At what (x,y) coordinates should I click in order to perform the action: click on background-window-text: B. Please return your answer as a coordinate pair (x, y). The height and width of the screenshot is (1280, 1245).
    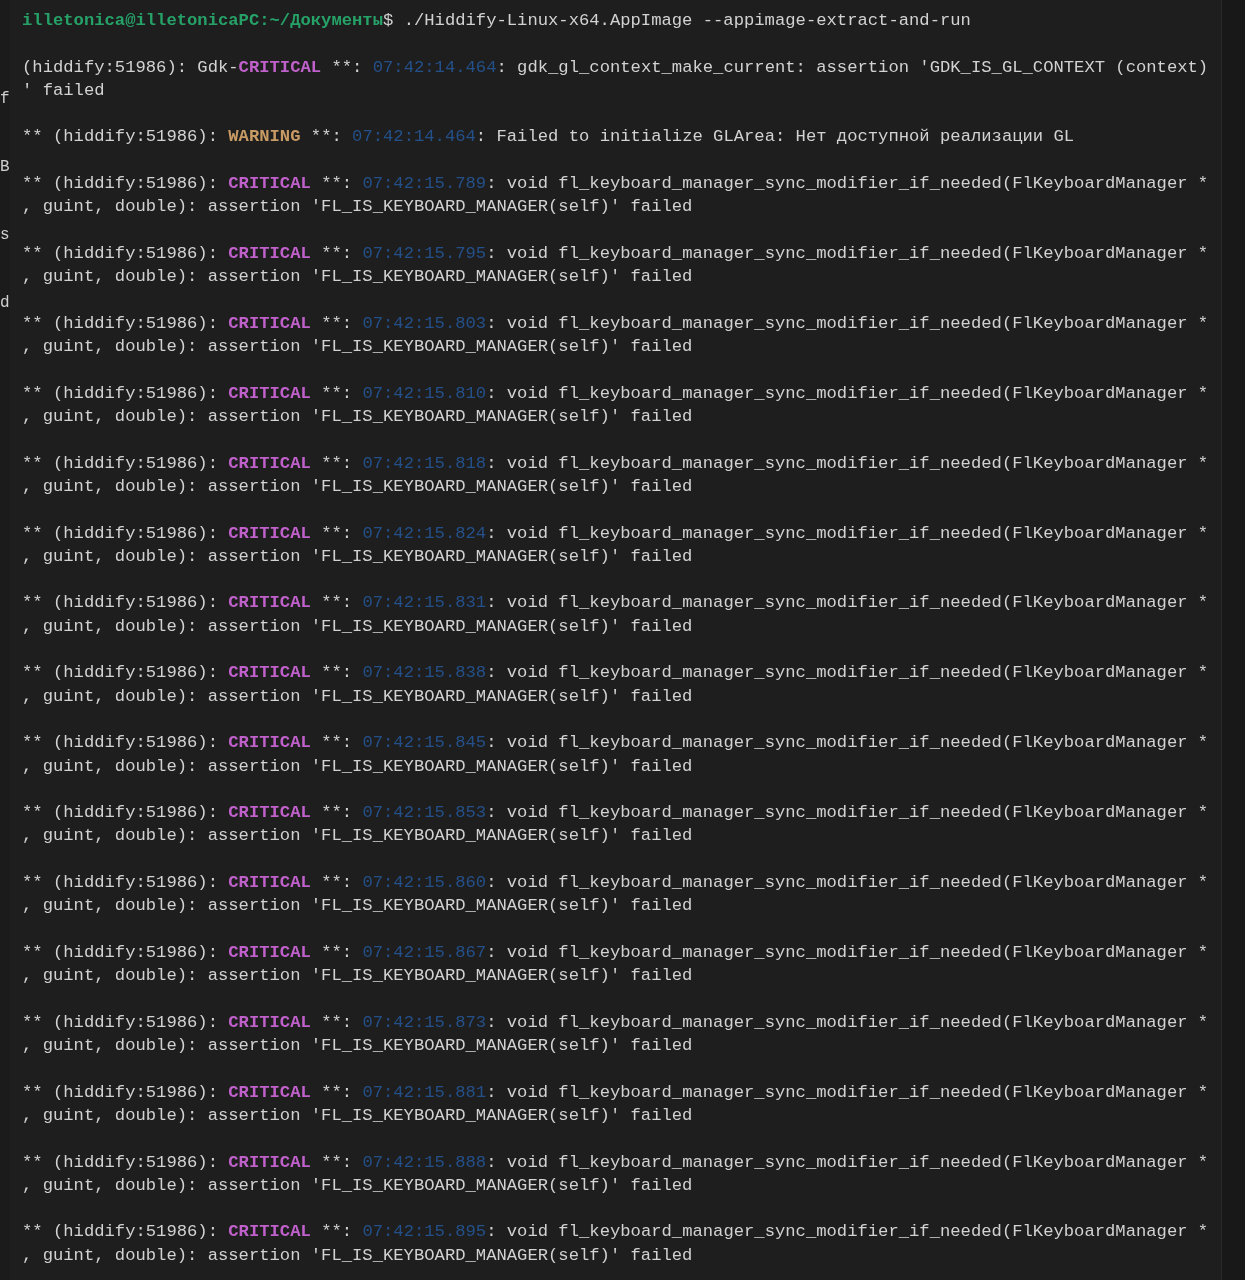
    Looking at the image, I should click on (5, 167).